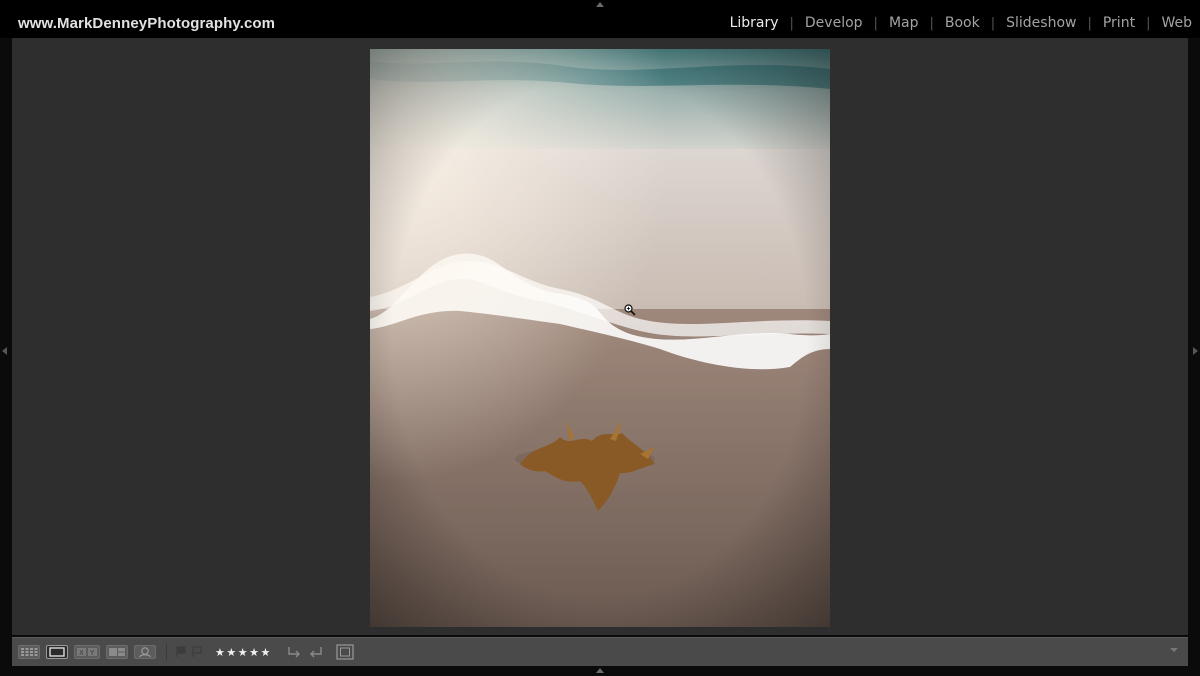 This screenshot has height=676, width=1200. I want to click on bottom-panel-toggle-icon, so click(600, 670).